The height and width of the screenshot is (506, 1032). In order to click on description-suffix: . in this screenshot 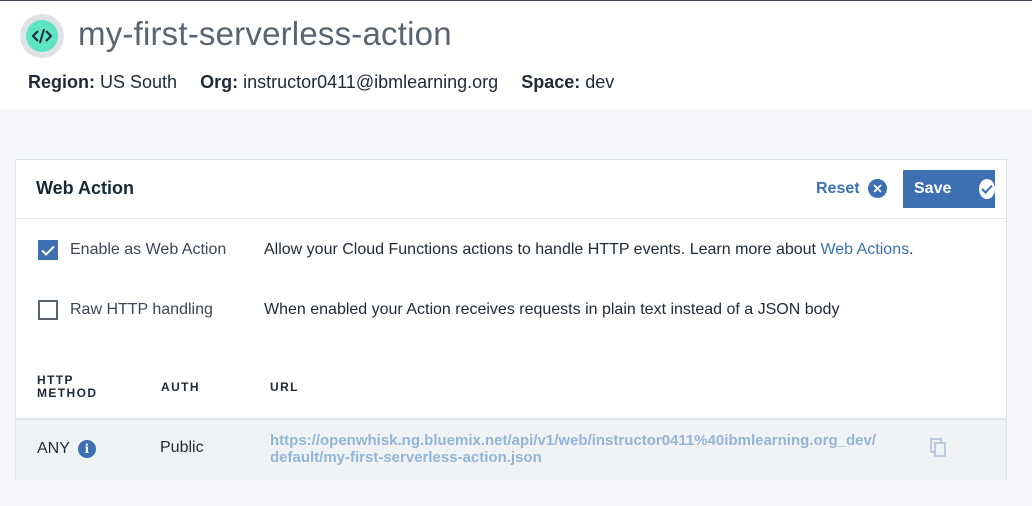, I will do `click(911, 249)`.